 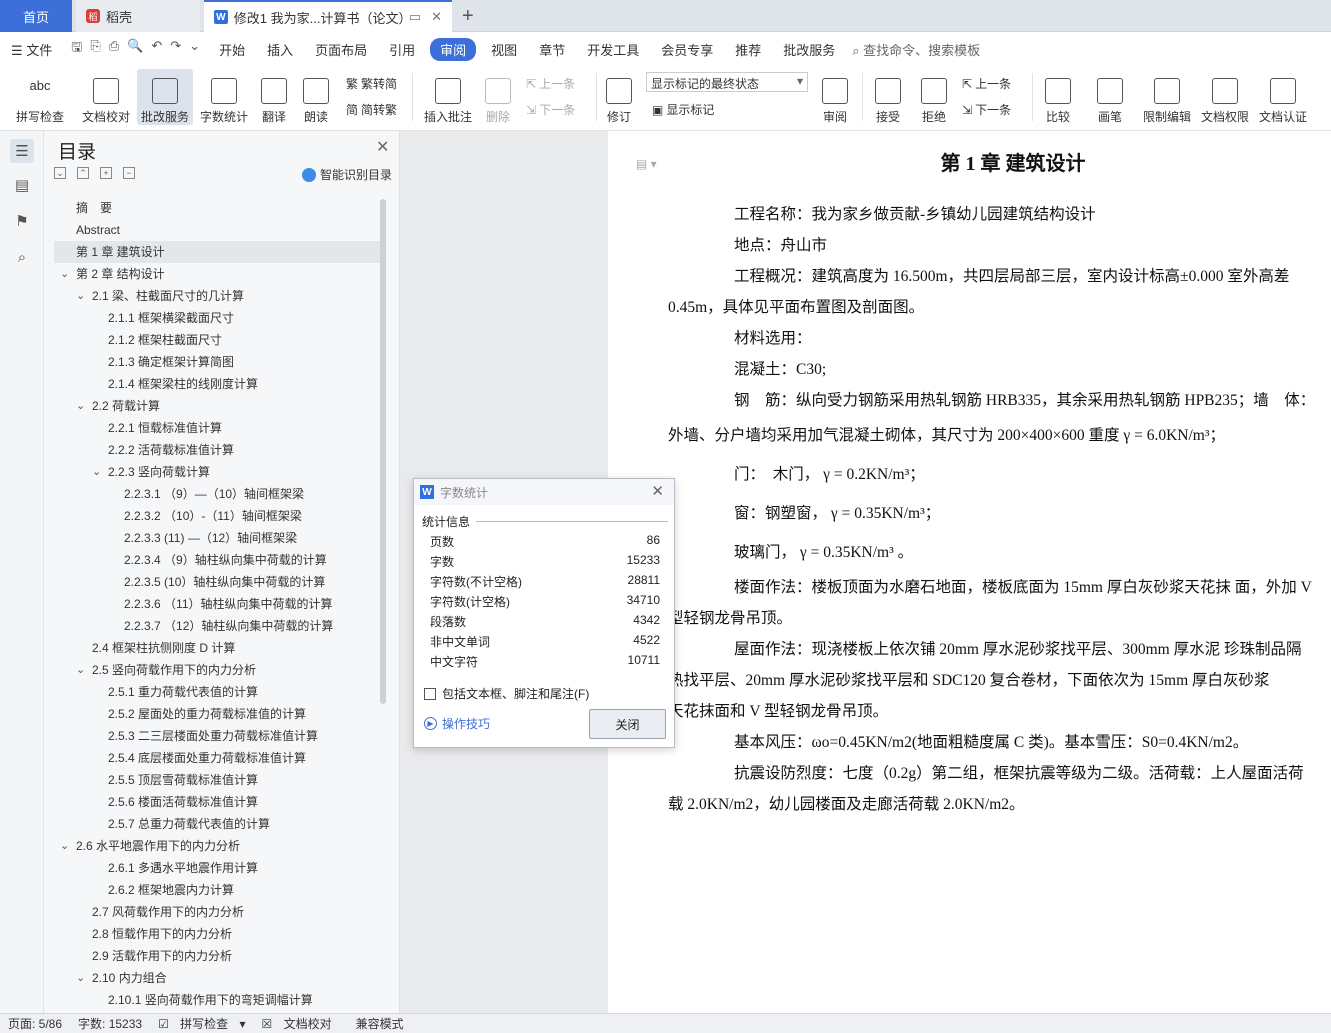 I want to click on spell-check-button: abc 拼写检查, so click(x=40, y=97).